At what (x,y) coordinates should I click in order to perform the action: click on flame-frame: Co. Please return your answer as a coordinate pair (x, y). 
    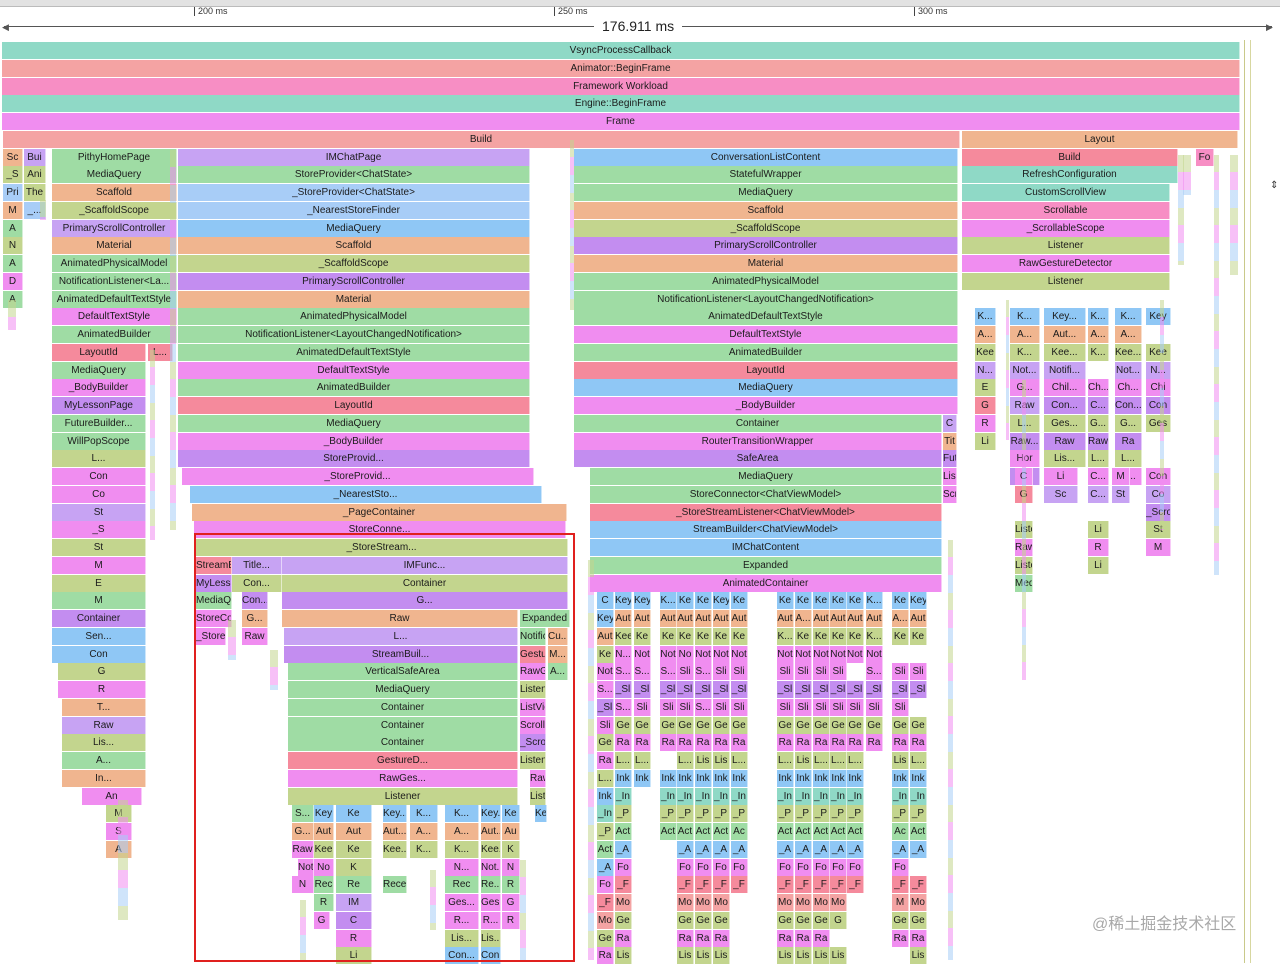
    Looking at the image, I should click on (1158, 494).